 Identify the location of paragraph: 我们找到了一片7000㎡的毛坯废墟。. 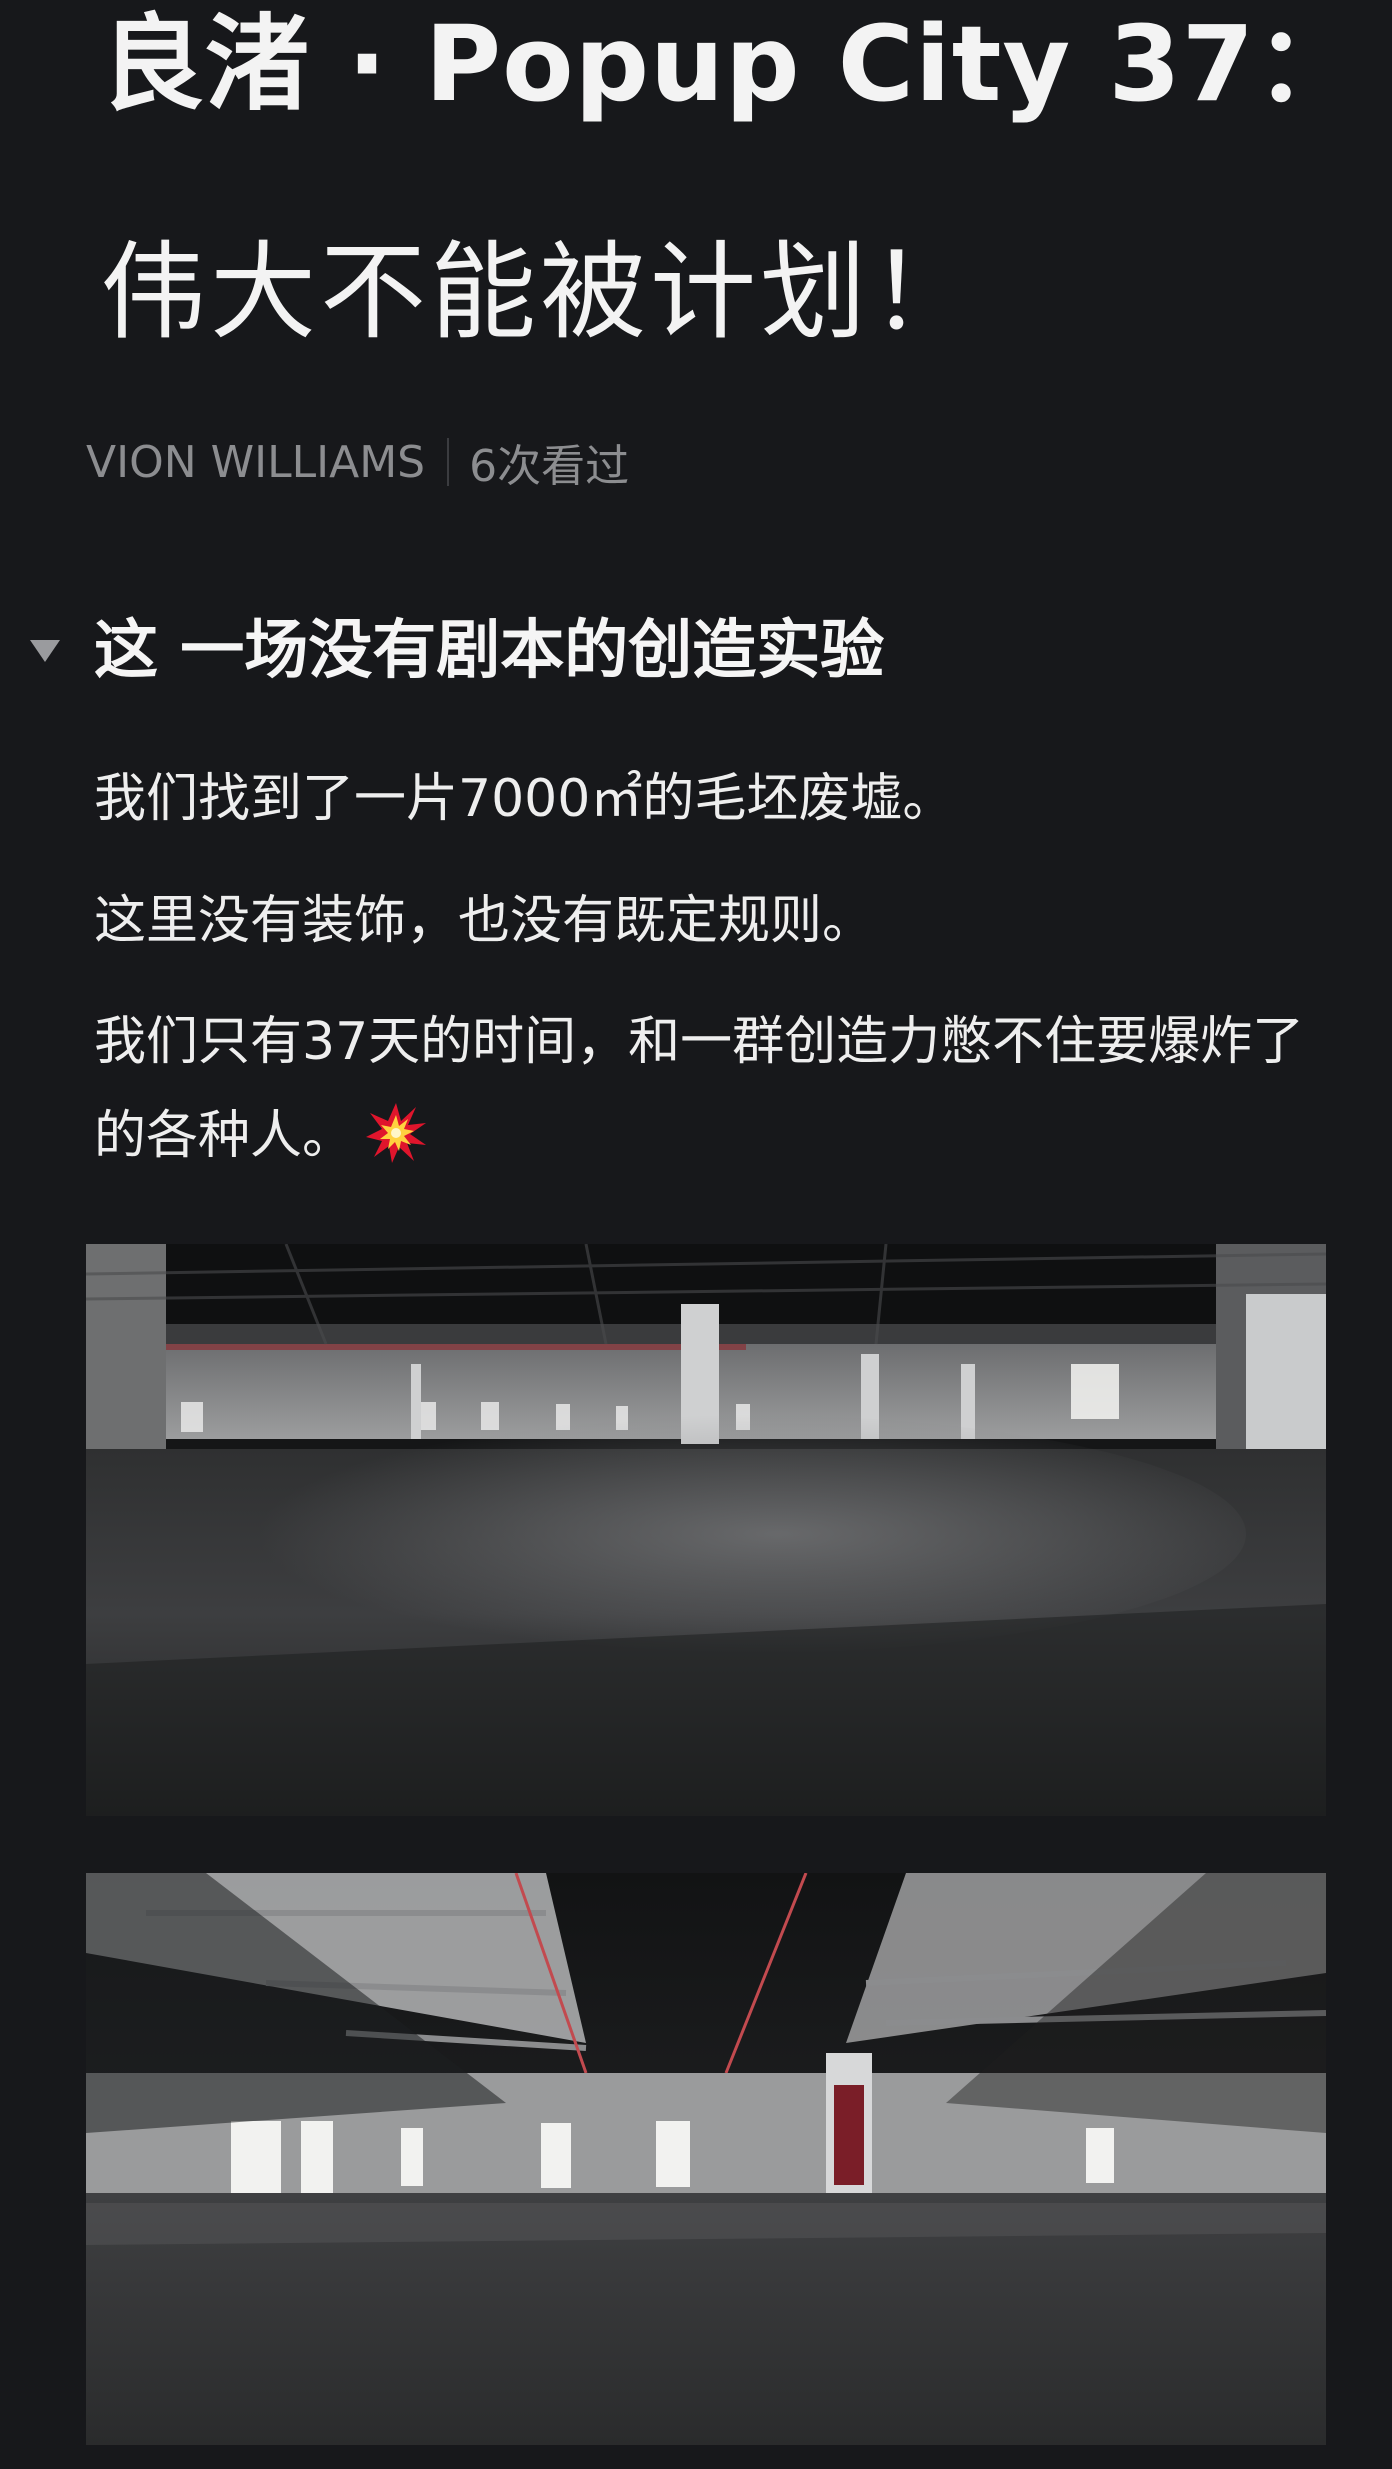
(524, 799).